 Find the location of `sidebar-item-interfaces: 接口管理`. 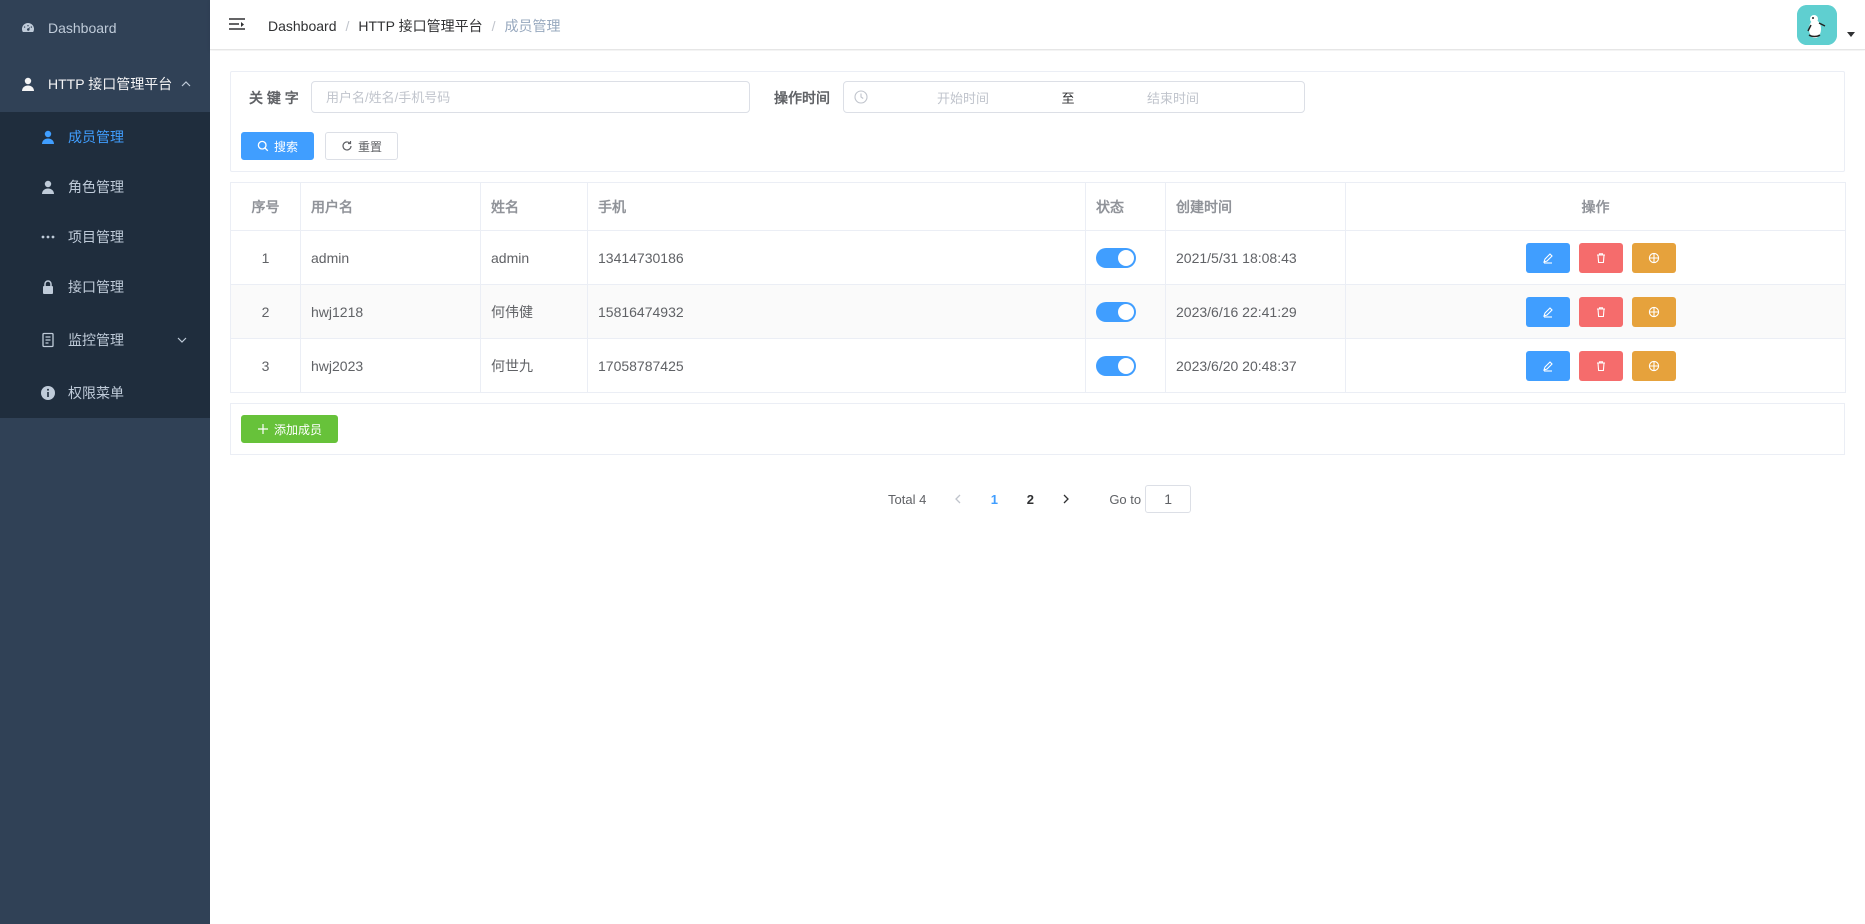

sidebar-item-interfaces: 接口管理 is located at coordinates (105, 287).